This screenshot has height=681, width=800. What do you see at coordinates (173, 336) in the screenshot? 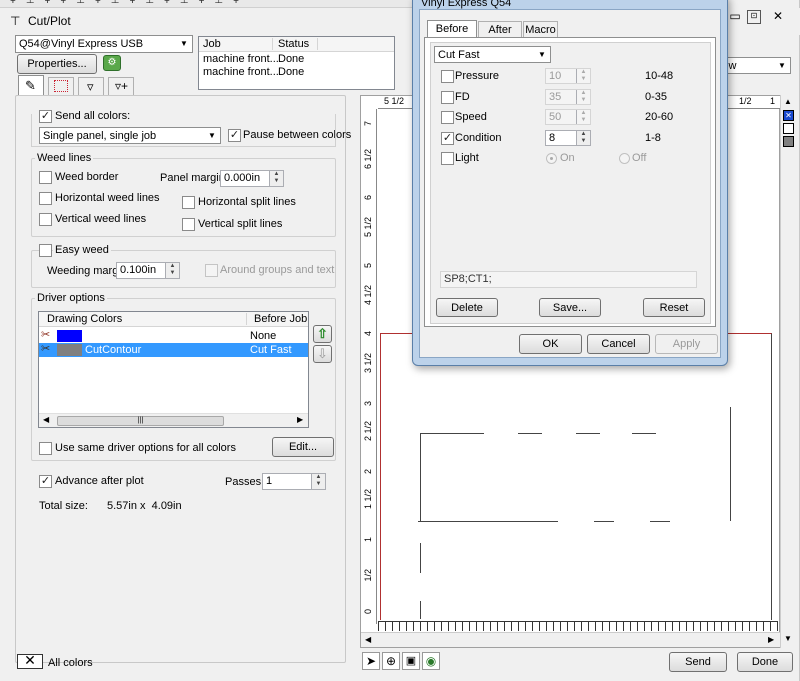
I see `list-item: ✂ None` at bounding box center [173, 336].